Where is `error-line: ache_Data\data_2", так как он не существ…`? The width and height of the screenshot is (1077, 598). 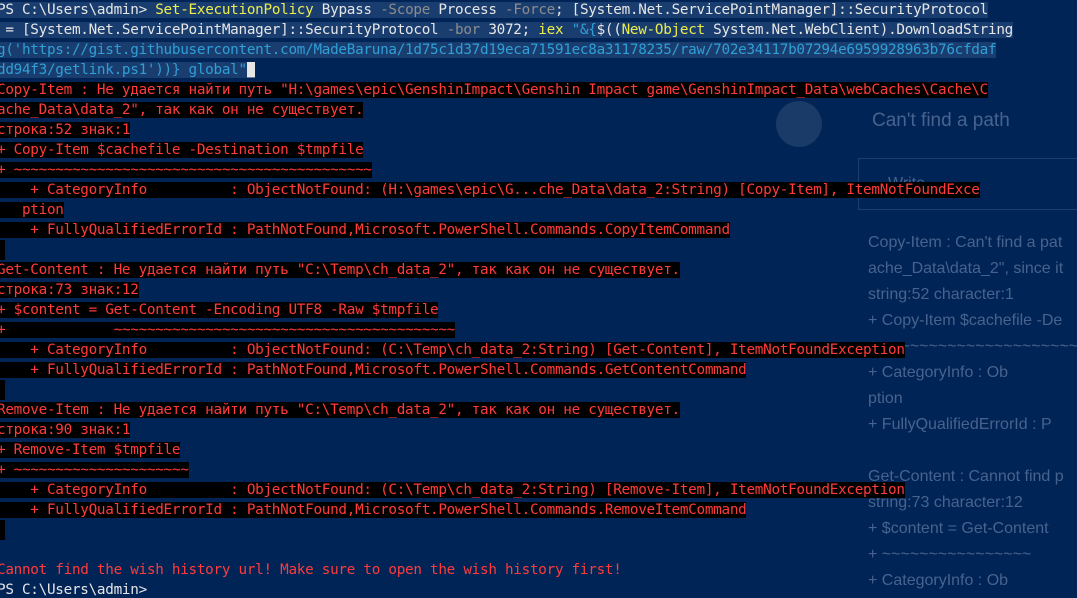 error-line: ache_Data\data_2", так как он не существ… is located at coordinates (506, 110).